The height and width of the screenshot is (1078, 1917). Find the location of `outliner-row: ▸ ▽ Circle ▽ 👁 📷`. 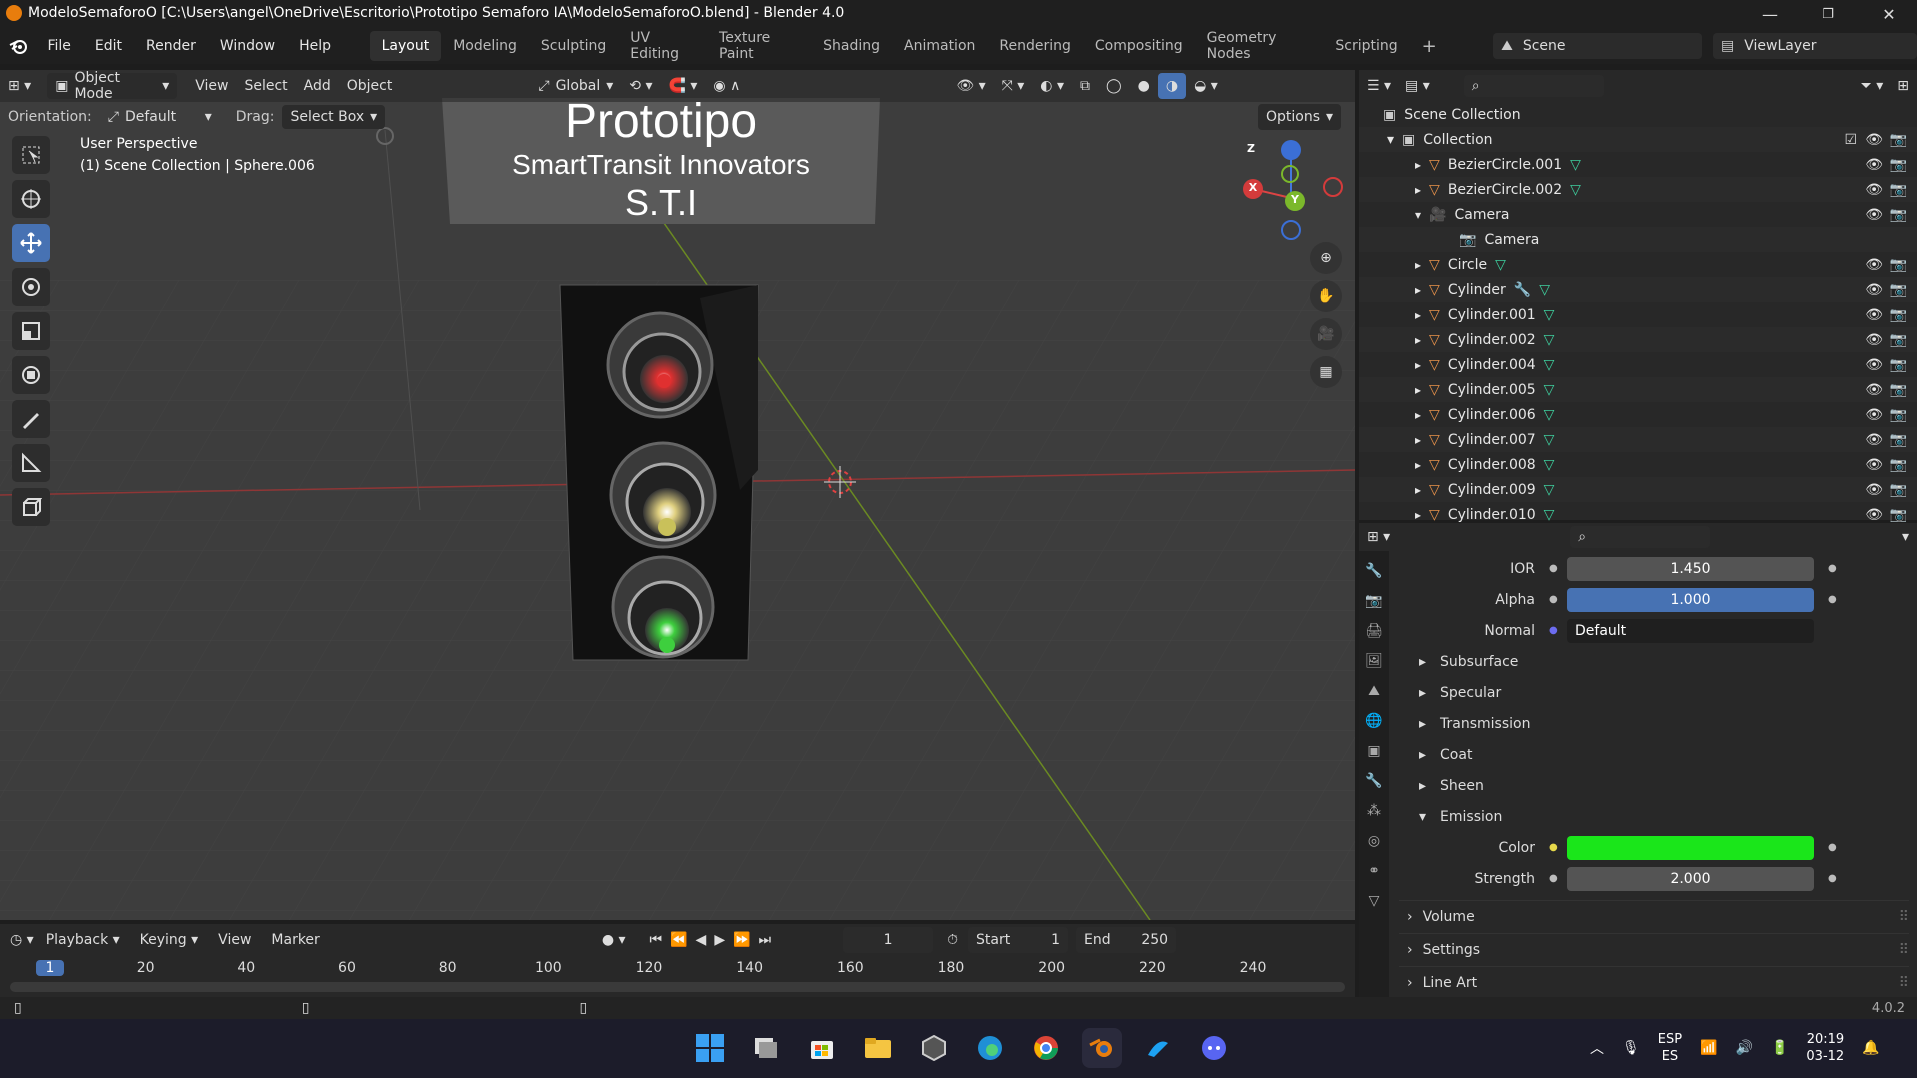

outliner-row: ▸ ▽ Circle ▽ 👁 📷 is located at coordinates (1638, 264).